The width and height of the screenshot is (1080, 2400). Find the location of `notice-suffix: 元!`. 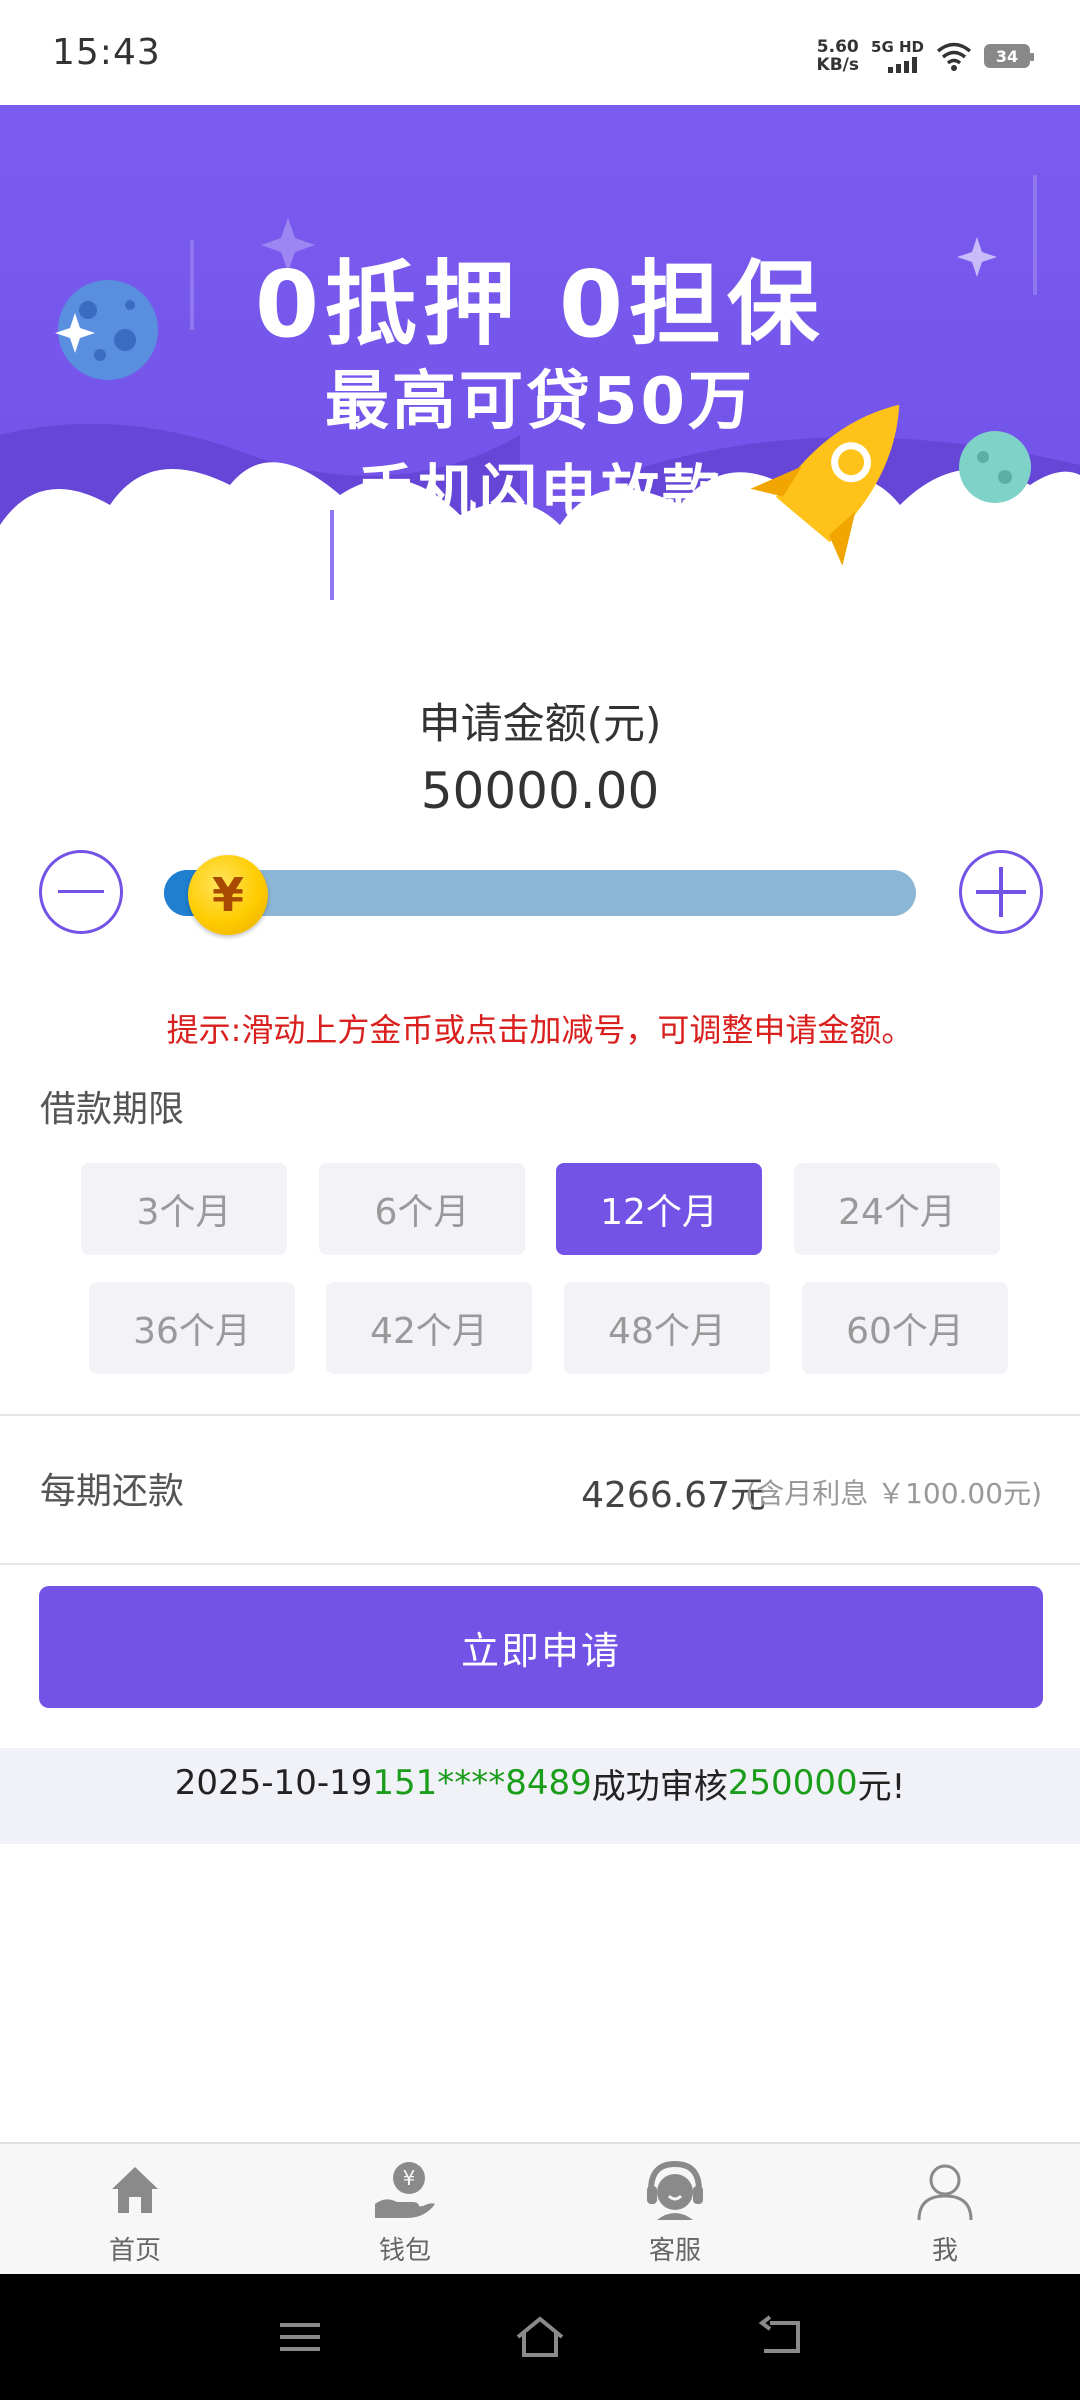

notice-suffix: 元! is located at coordinates (881, 1786).